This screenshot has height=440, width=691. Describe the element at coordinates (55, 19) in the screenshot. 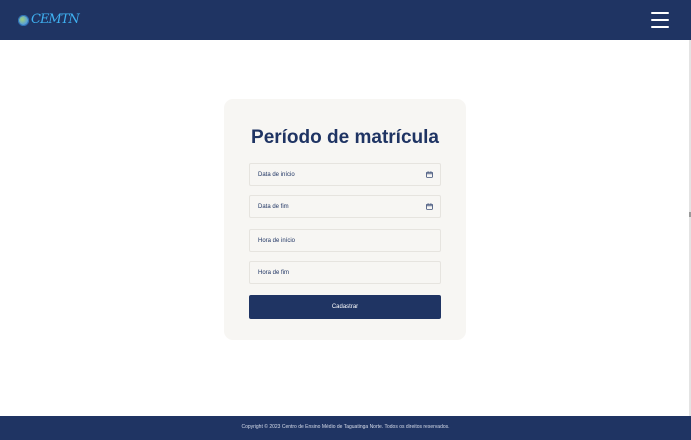

I see `logo-text: CEMTN` at that location.